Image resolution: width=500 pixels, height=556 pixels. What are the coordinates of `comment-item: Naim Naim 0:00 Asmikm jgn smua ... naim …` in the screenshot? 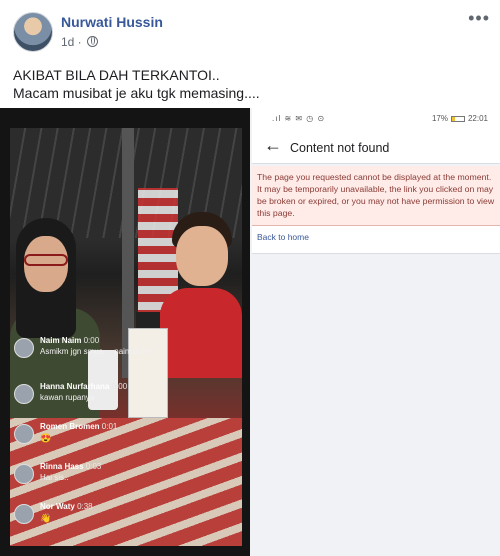 It's located at (89, 352).